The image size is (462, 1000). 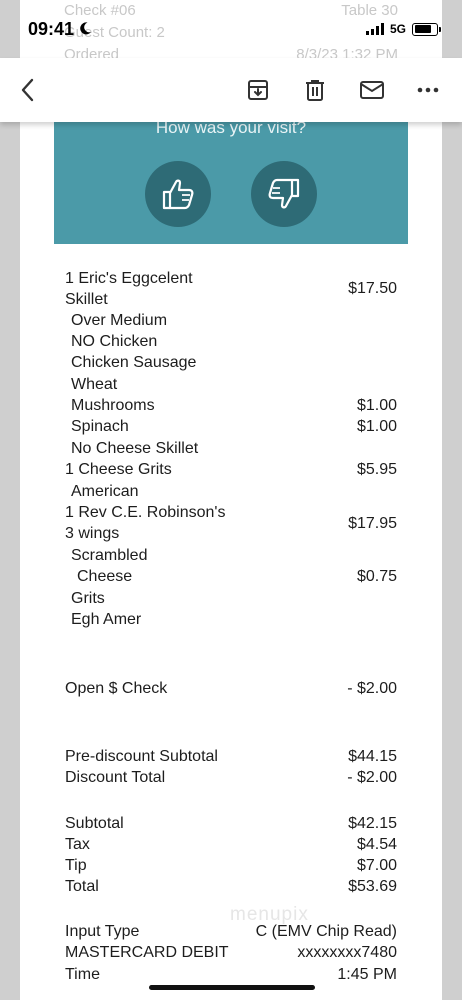 What do you see at coordinates (82, 974) in the screenshot?
I see `time-label: Time` at bounding box center [82, 974].